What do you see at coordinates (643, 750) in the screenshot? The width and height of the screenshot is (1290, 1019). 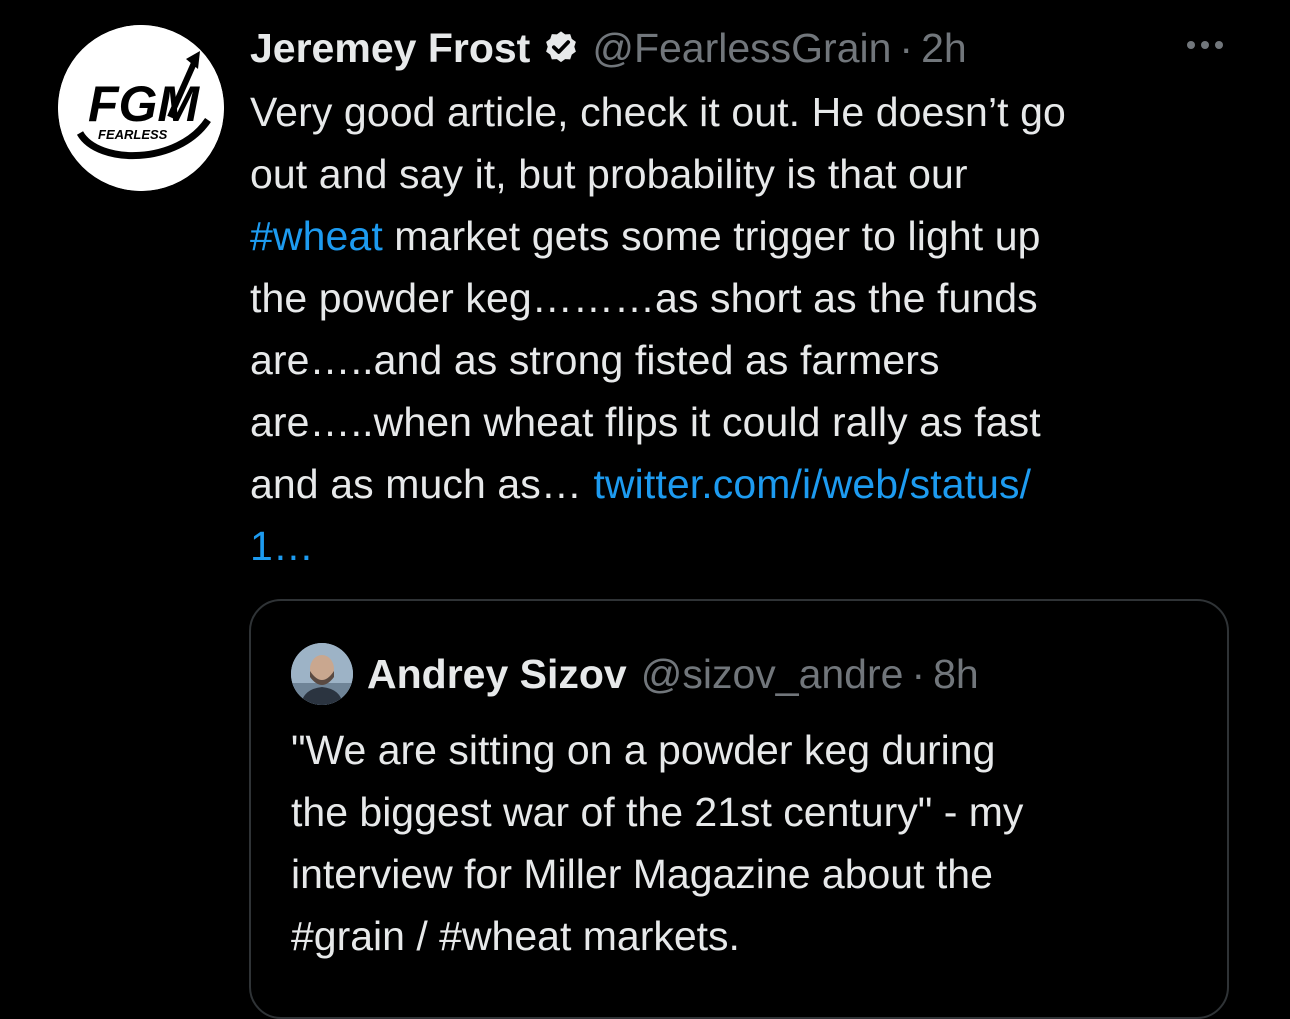 I see `quoted-text-line: "We are sitting on a powder keg during` at bounding box center [643, 750].